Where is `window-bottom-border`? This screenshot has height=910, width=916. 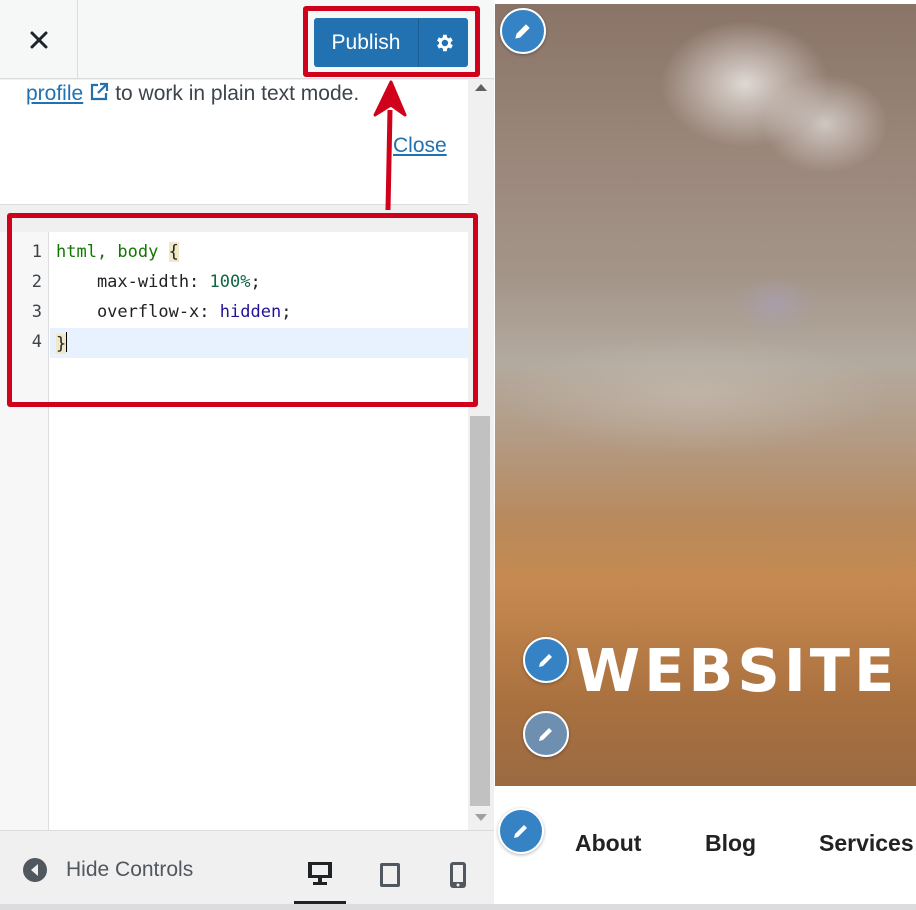
window-bottom-border is located at coordinates (458, 907).